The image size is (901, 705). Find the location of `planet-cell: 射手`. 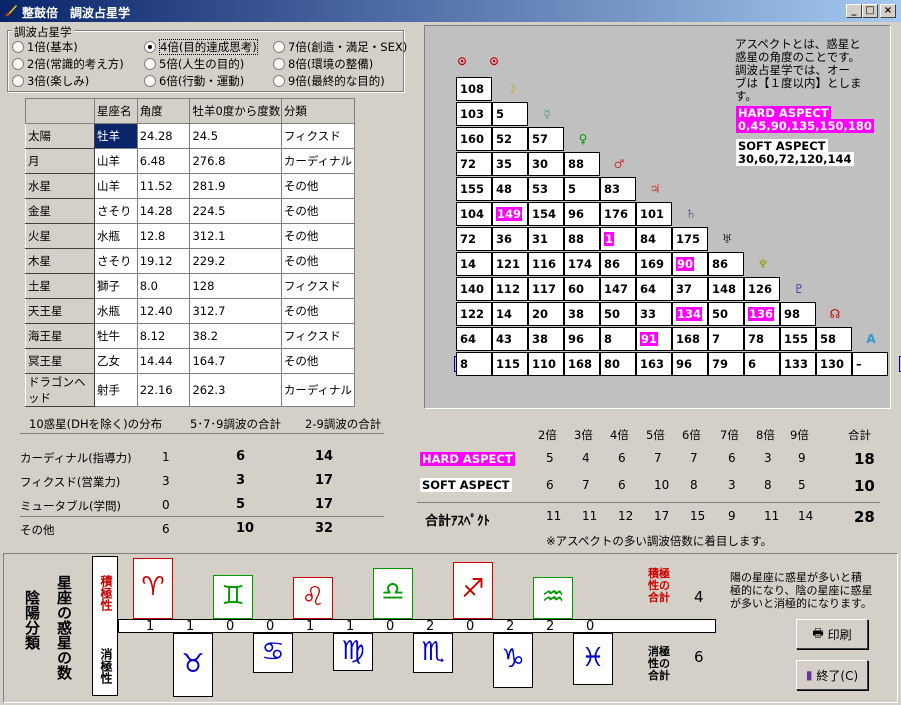

planet-cell: 射手 is located at coordinates (116, 390).